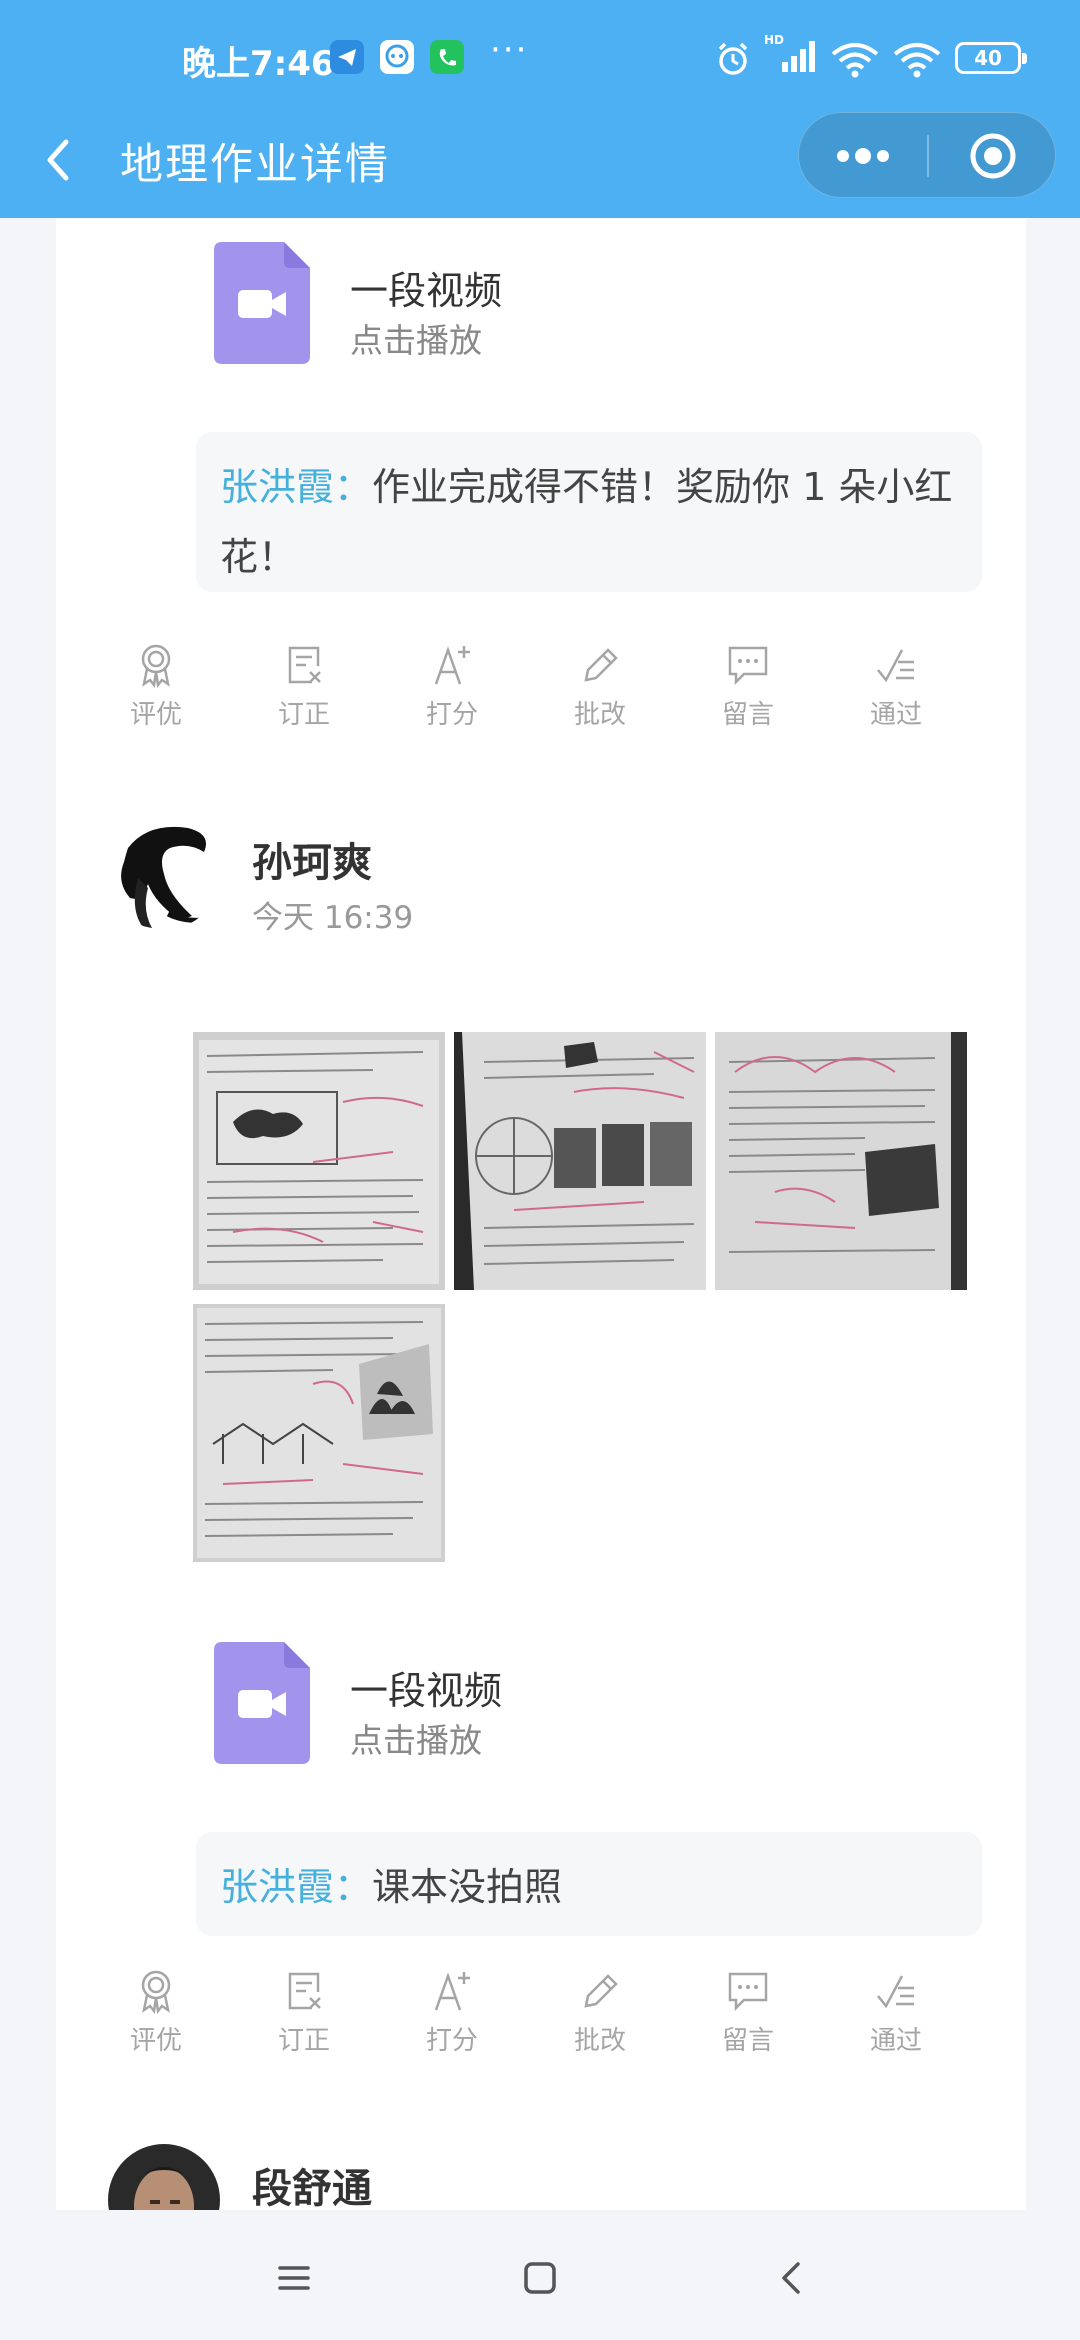 This screenshot has height=2340, width=1080. I want to click on avatar, so click(164, 874).